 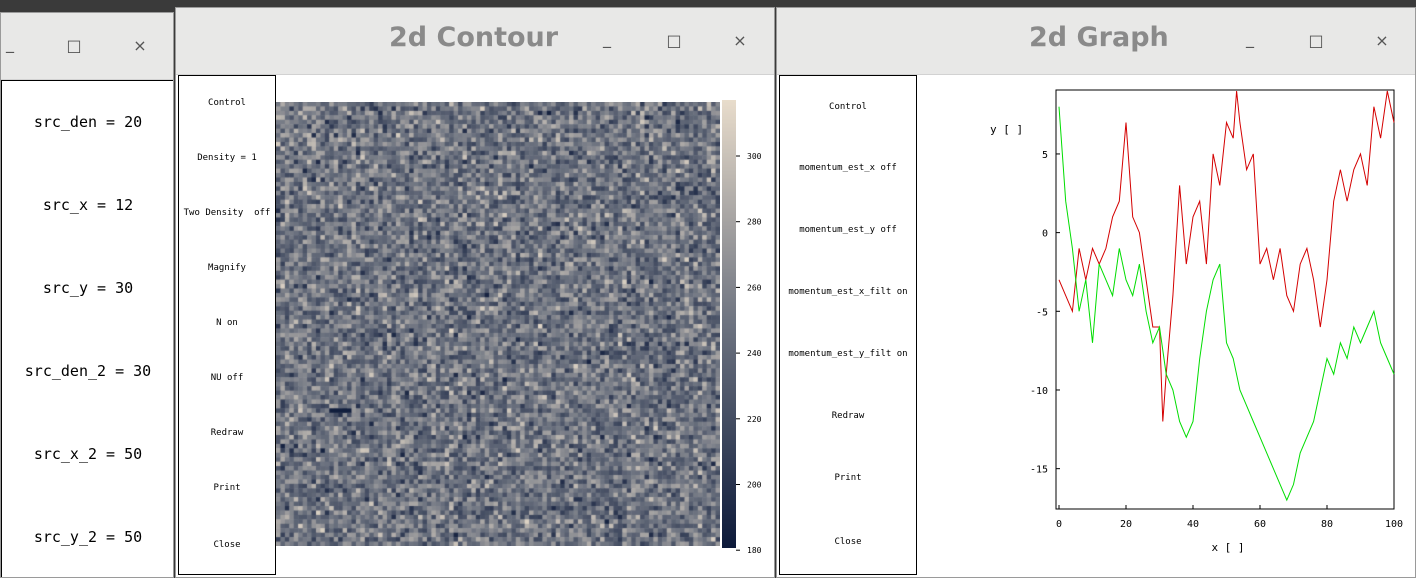 I want to click on density-button: Density = 1, so click(x=227, y=158).